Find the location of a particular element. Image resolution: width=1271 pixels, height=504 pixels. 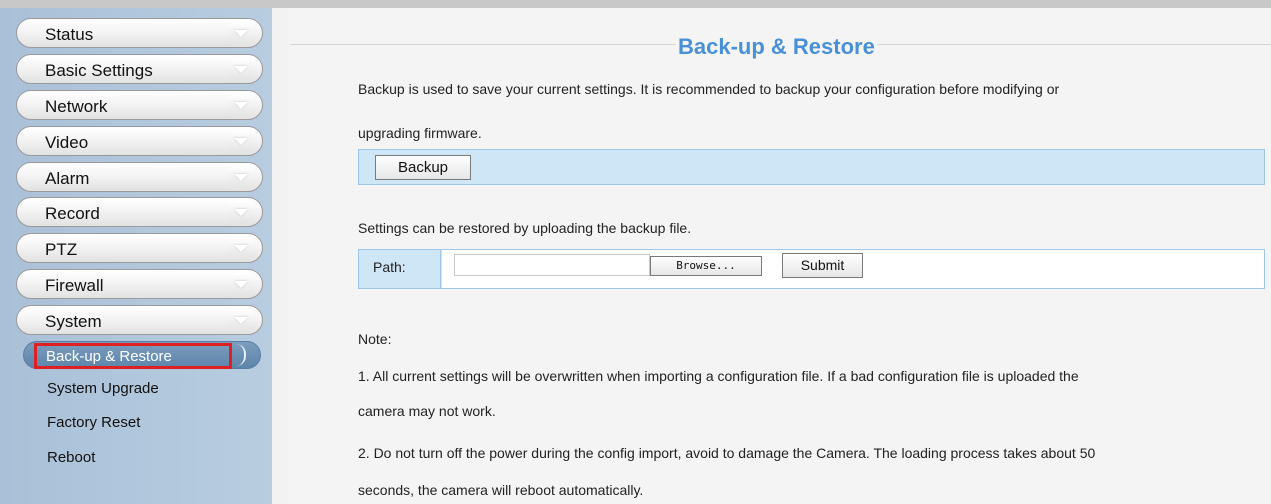

menu-firewall: Firewall is located at coordinates (139, 284).